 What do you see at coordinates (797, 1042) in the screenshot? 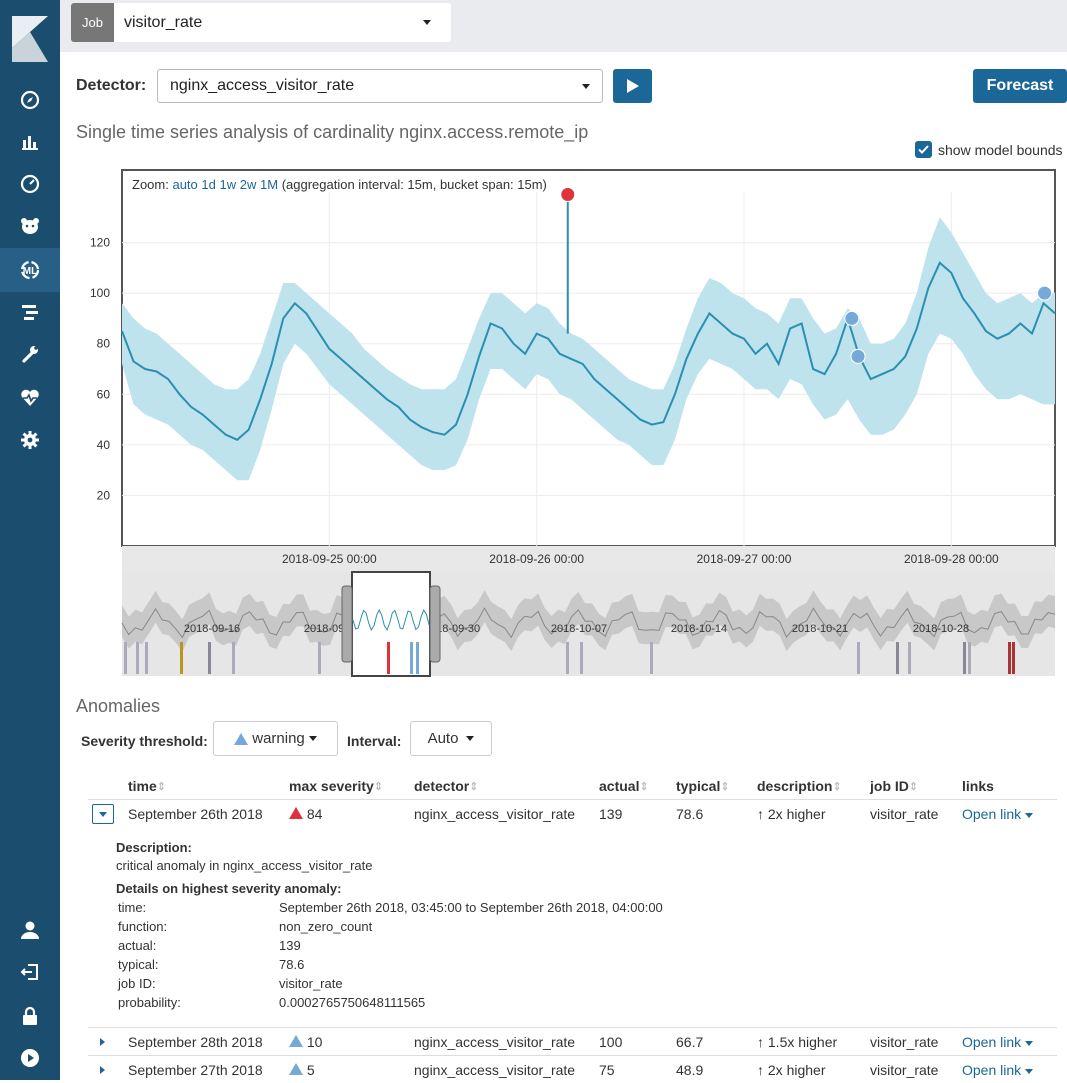
I see `row-description: ↑ 1.5x higher` at bounding box center [797, 1042].